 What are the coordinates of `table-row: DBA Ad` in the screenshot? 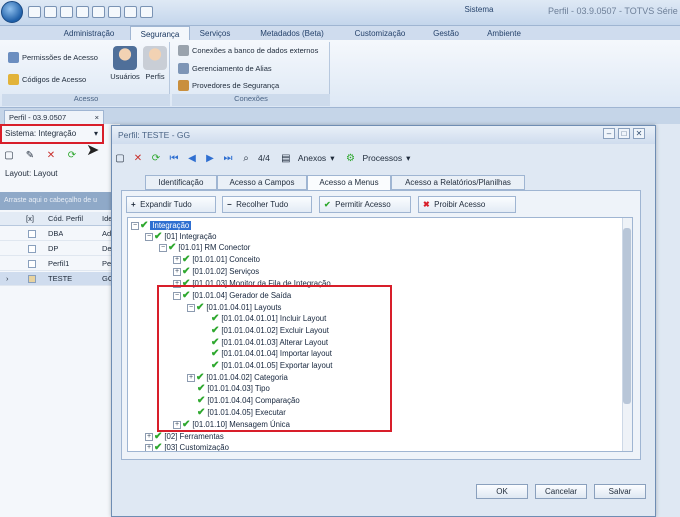 It's located at (60, 234).